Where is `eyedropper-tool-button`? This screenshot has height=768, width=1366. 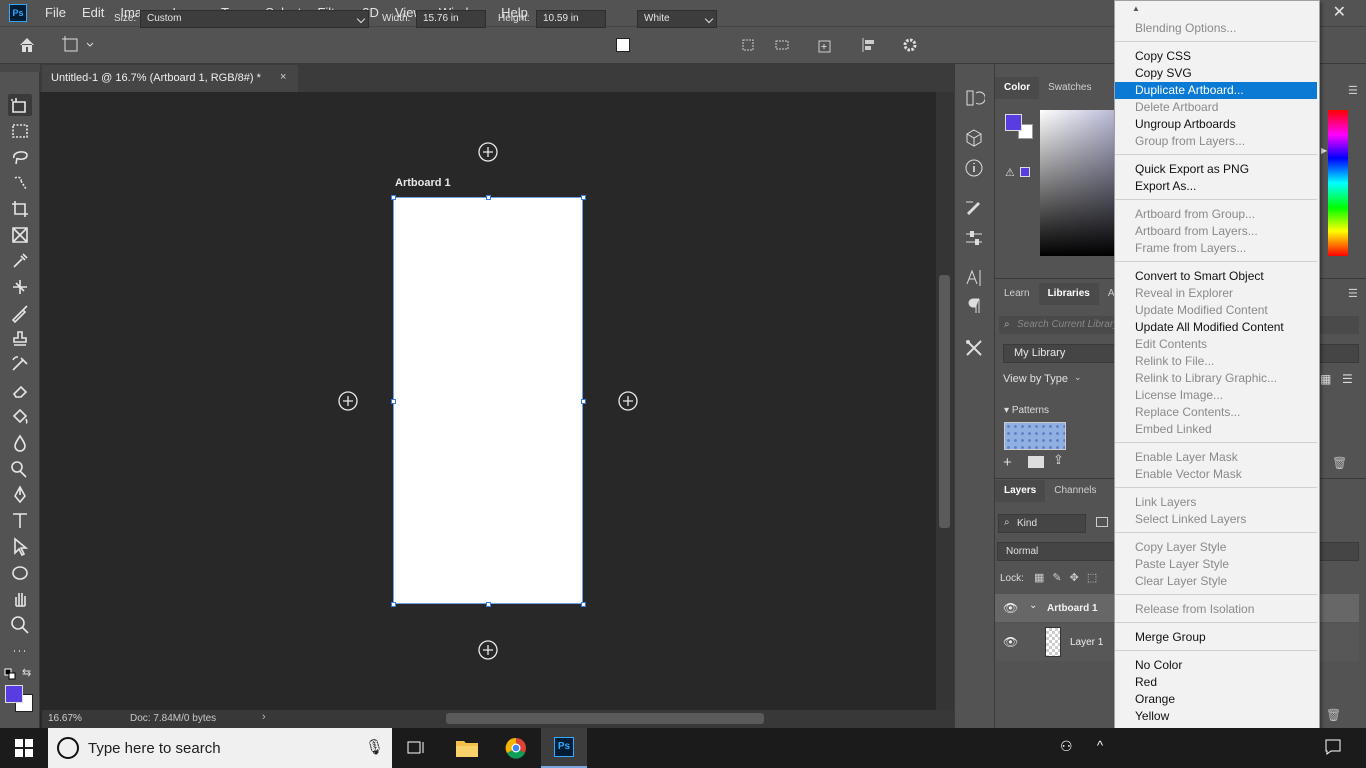
eyedropper-tool-button is located at coordinates (20, 261).